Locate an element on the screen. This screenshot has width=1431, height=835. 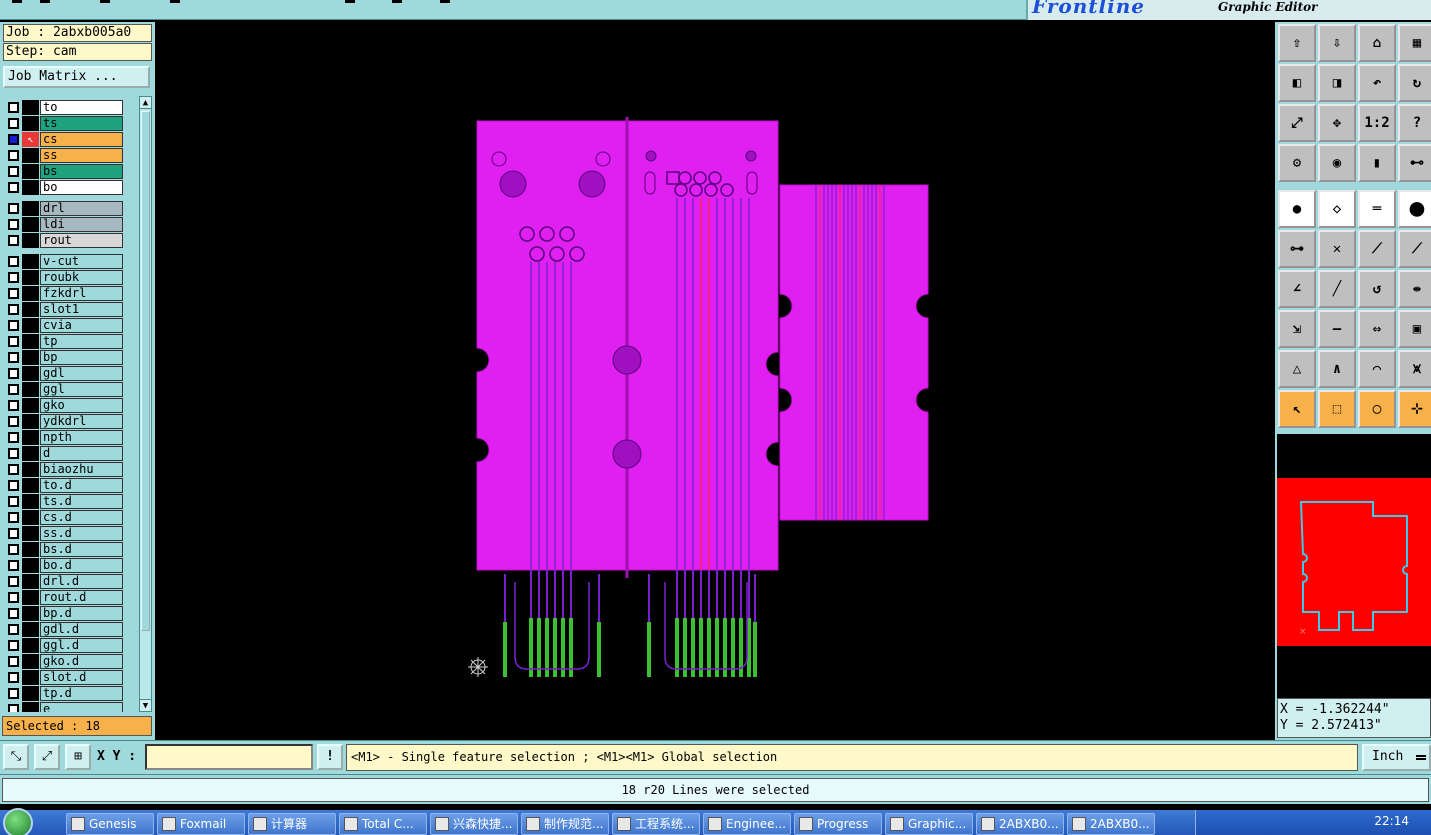
layer-row-slot1: slot1 is located at coordinates (63, 309).